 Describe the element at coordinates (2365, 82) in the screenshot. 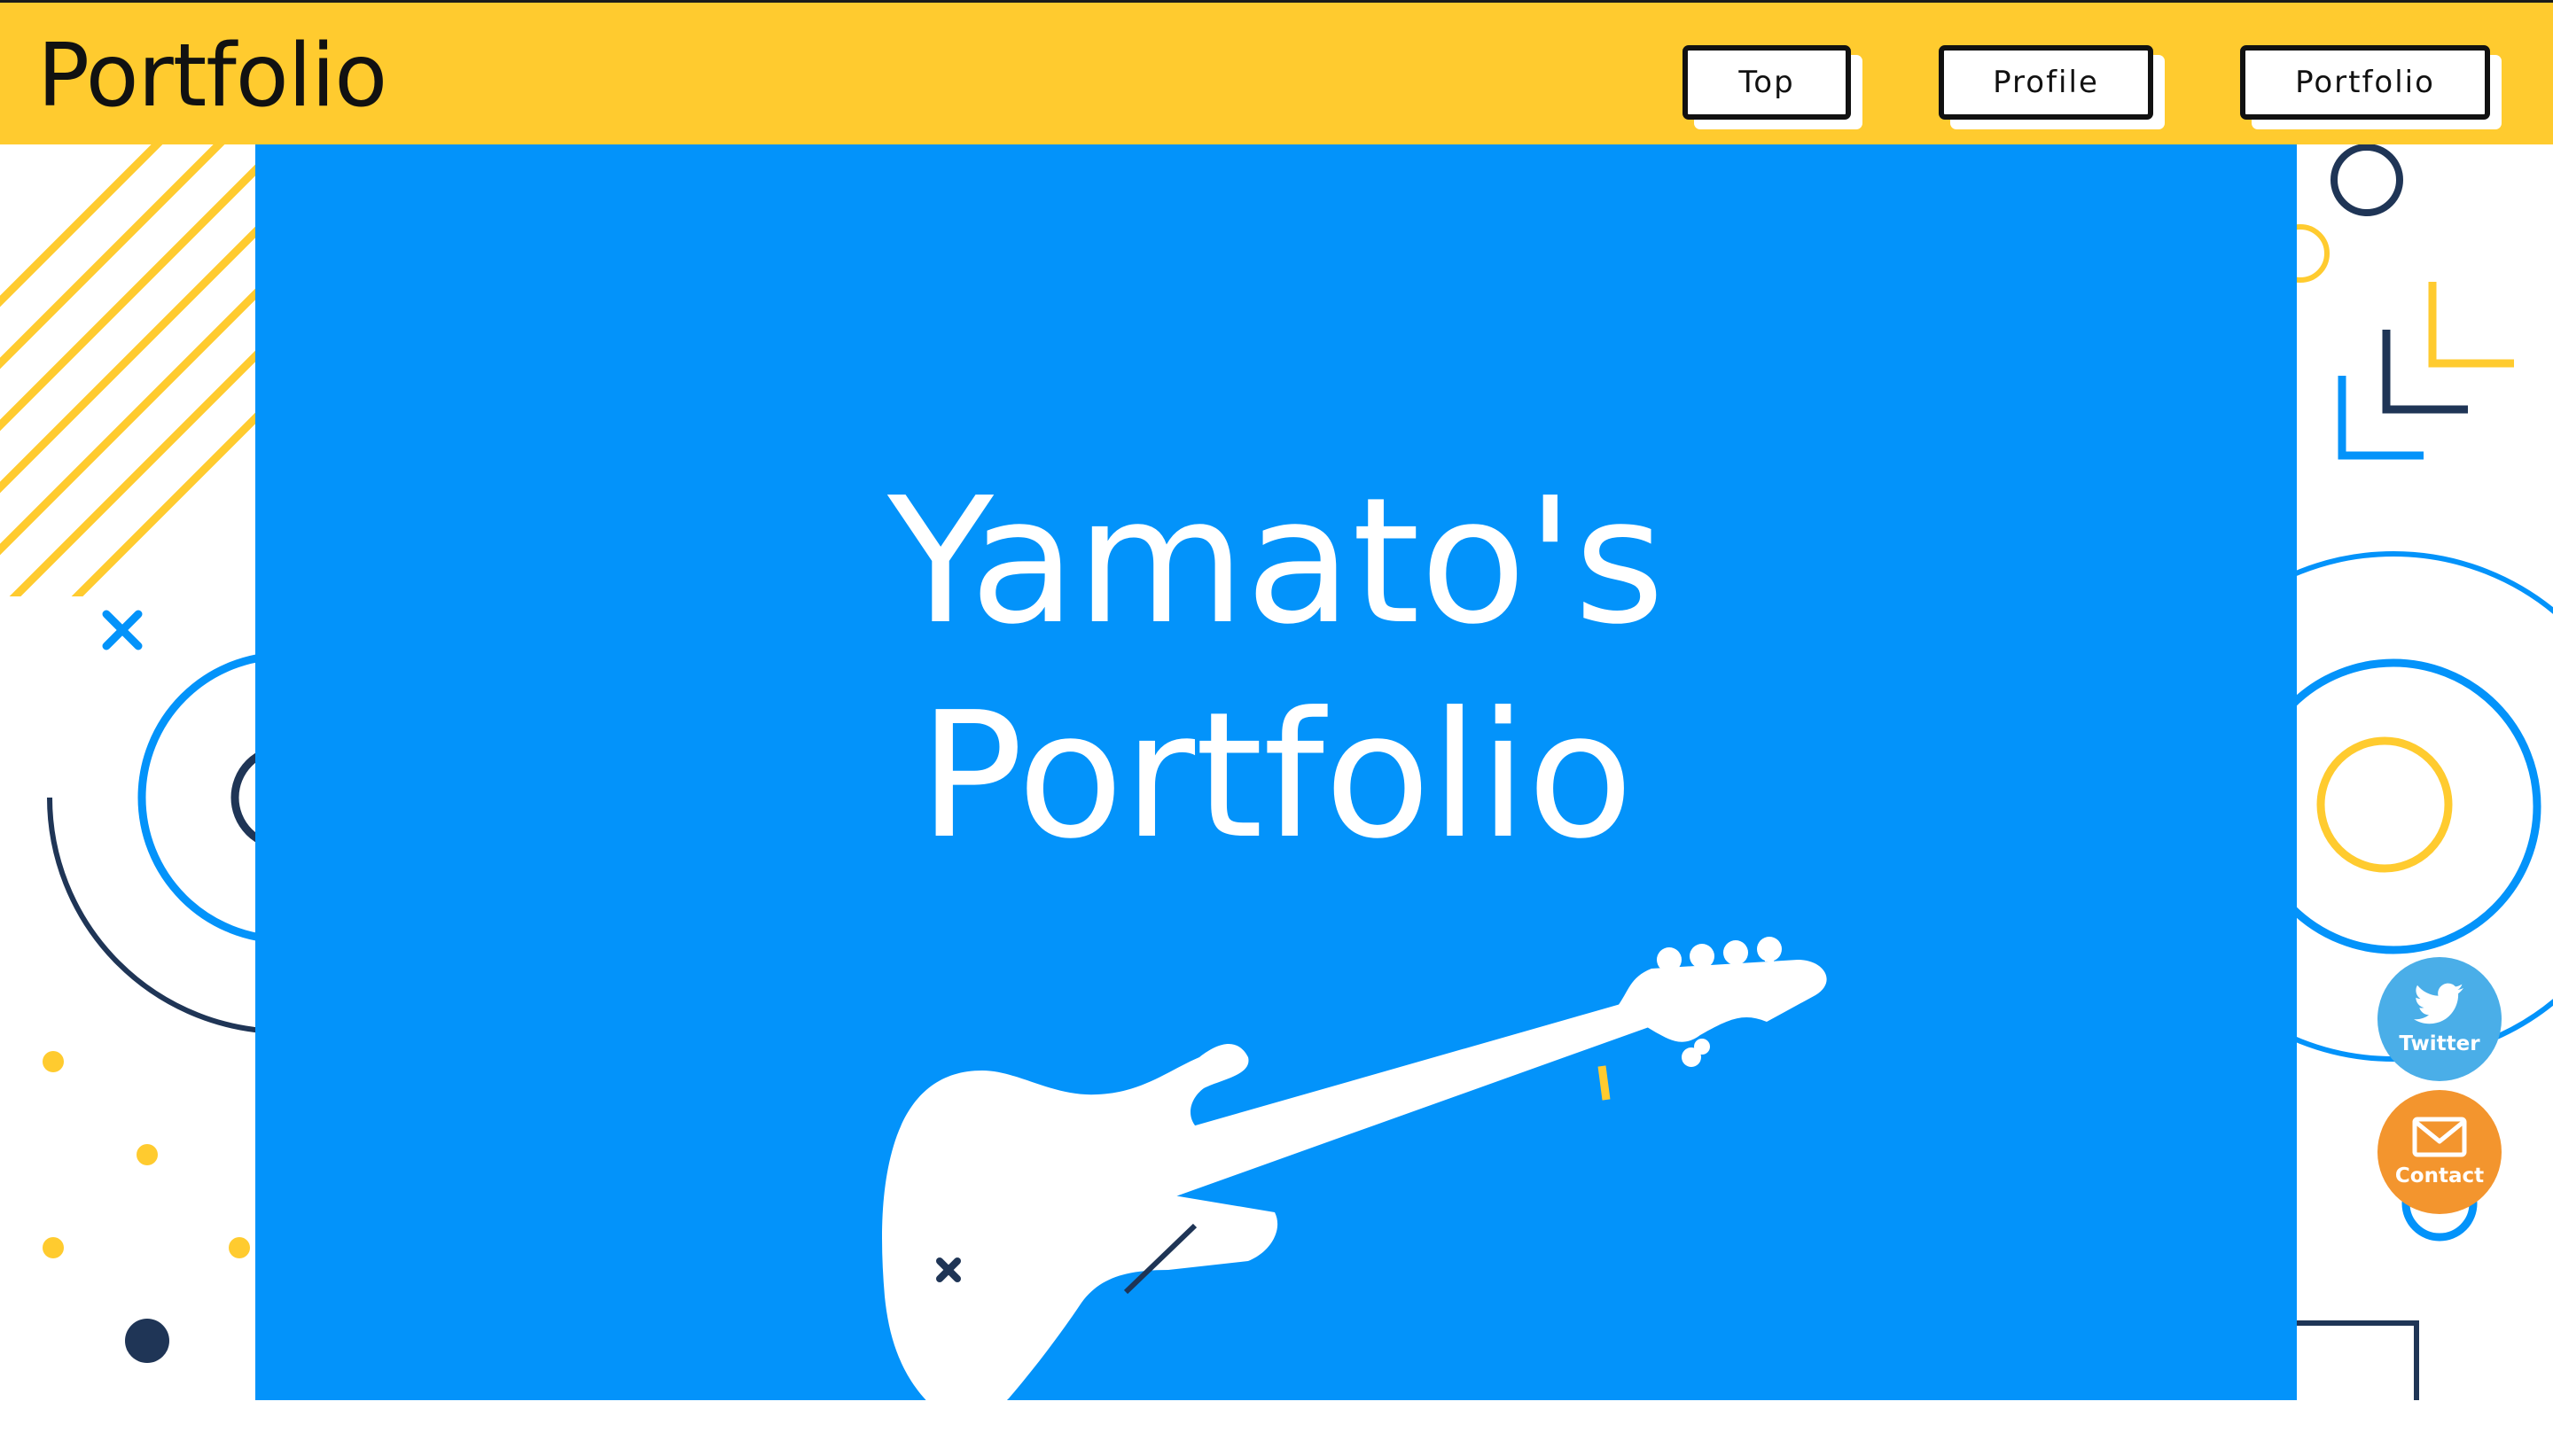

I see `nav-portfolio-button: Portfolio` at that location.